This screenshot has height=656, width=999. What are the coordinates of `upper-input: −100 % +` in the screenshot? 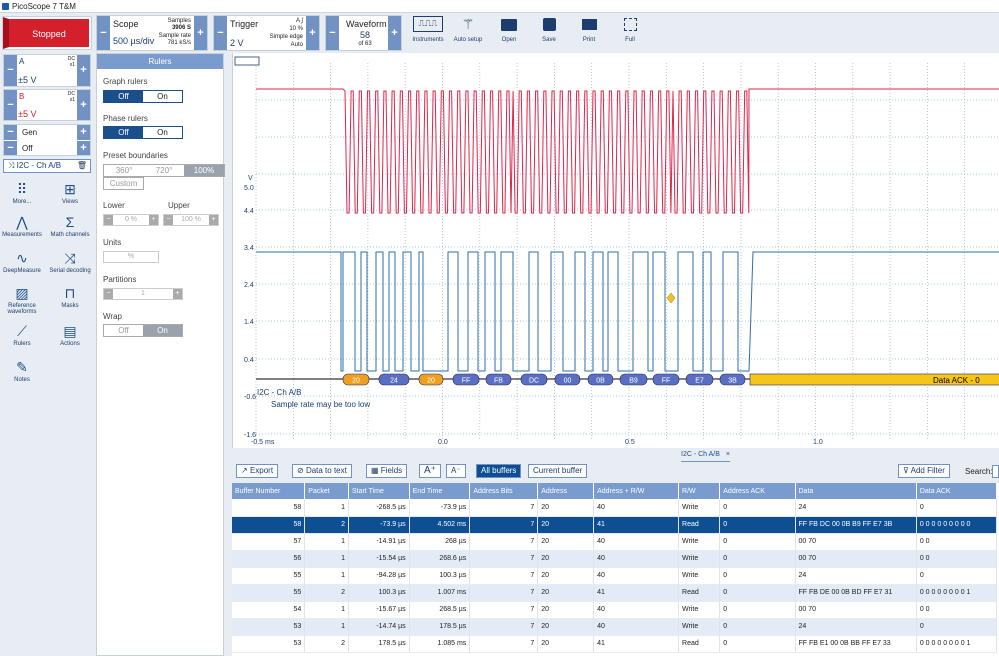 It's located at (191, 220).